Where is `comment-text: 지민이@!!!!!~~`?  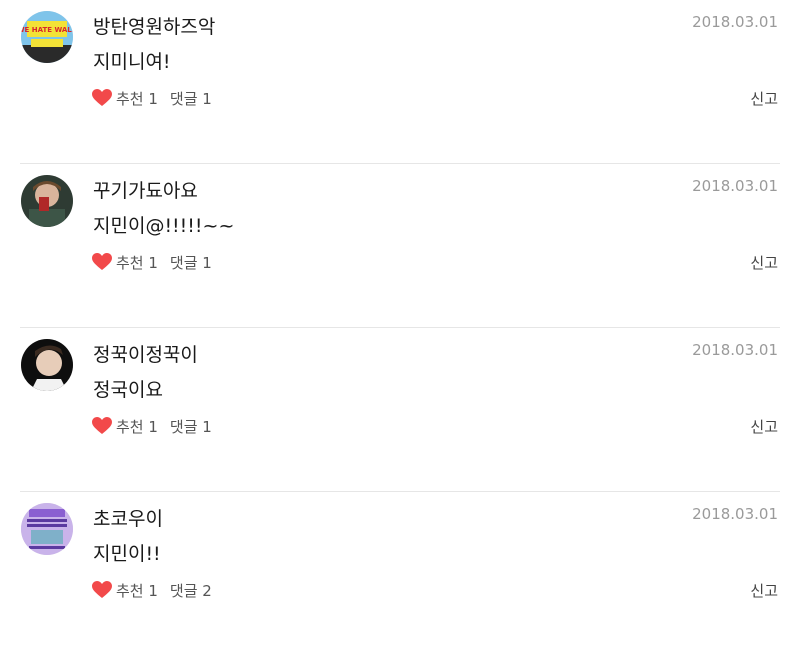 comment-text: 지민이@!!!!!~~ is located at coordinates (164, 226).